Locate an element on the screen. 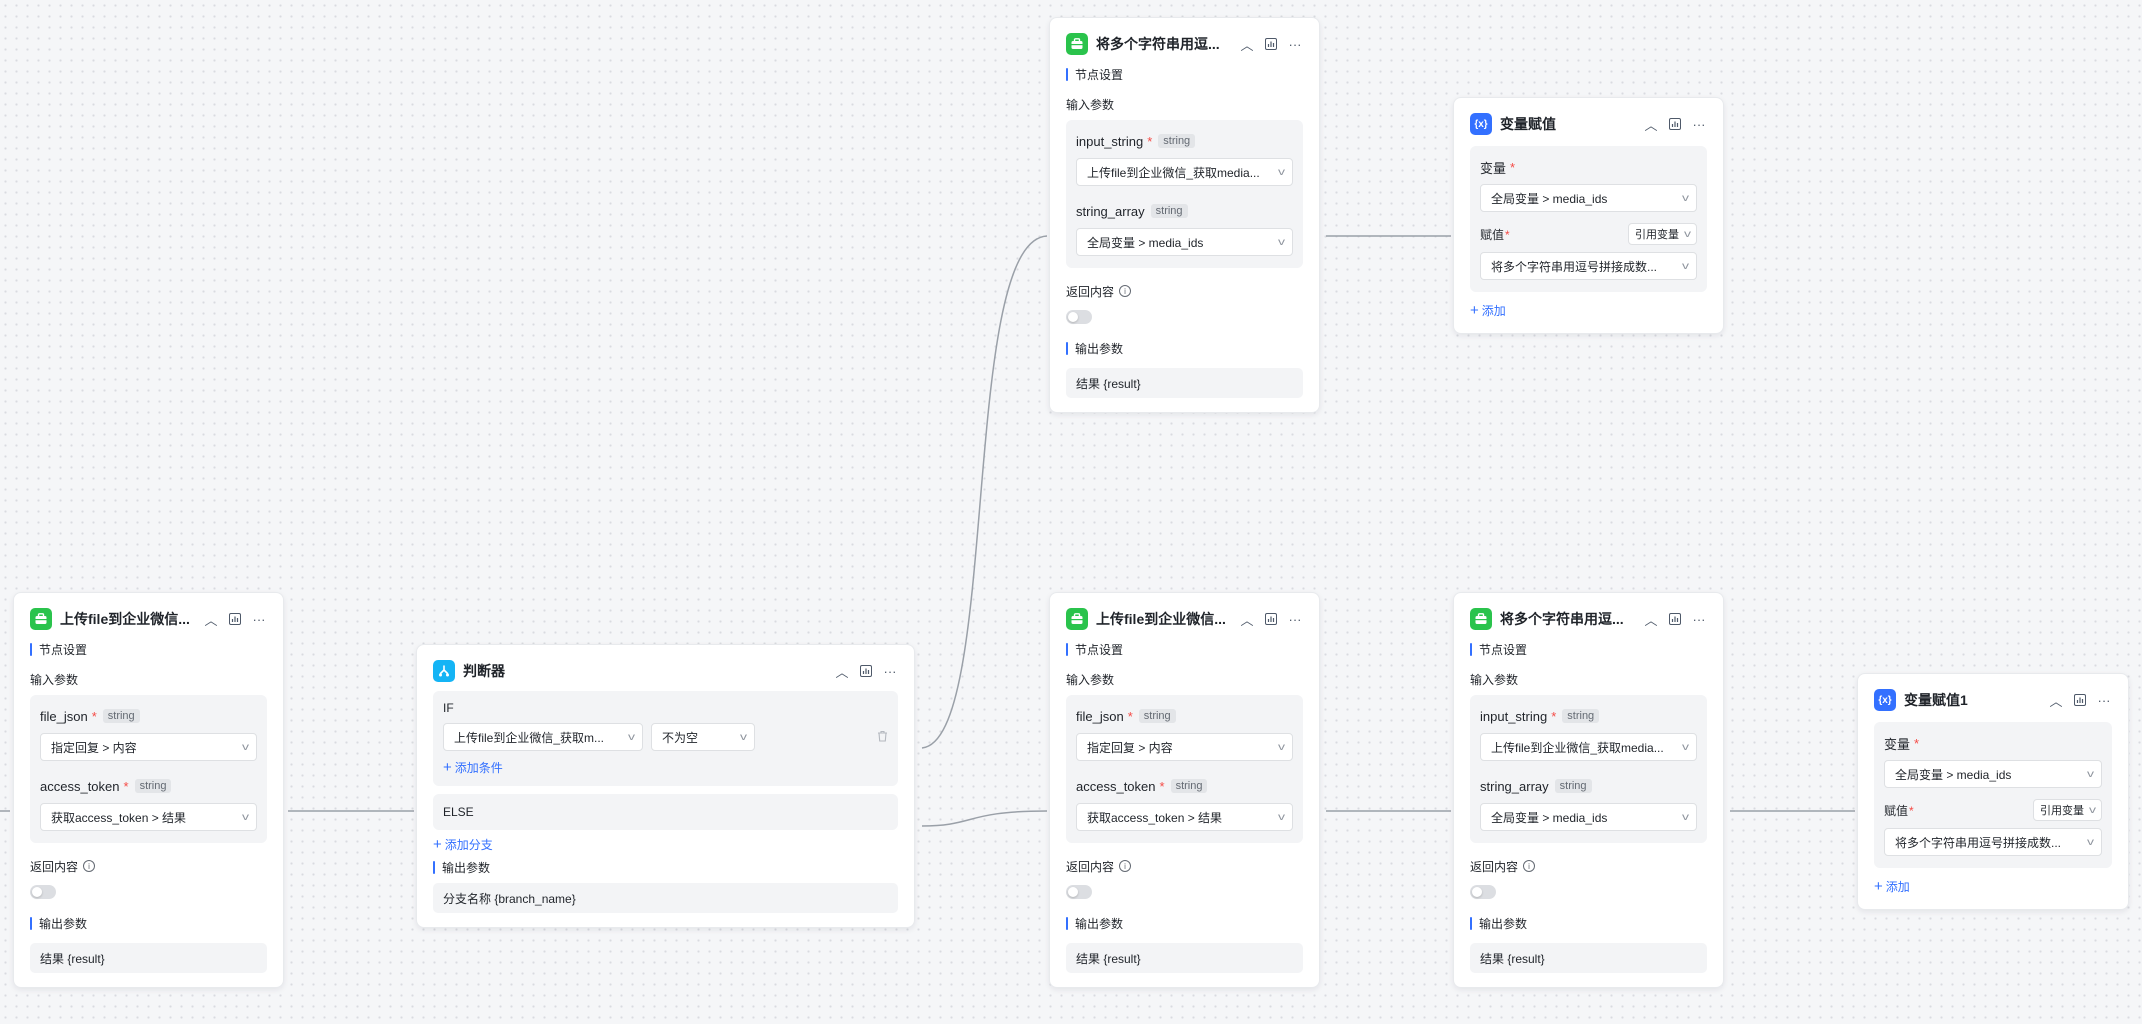  condition-variable-select: 上传file到企业微信_获取m... v is located at coordinates (543, 737).